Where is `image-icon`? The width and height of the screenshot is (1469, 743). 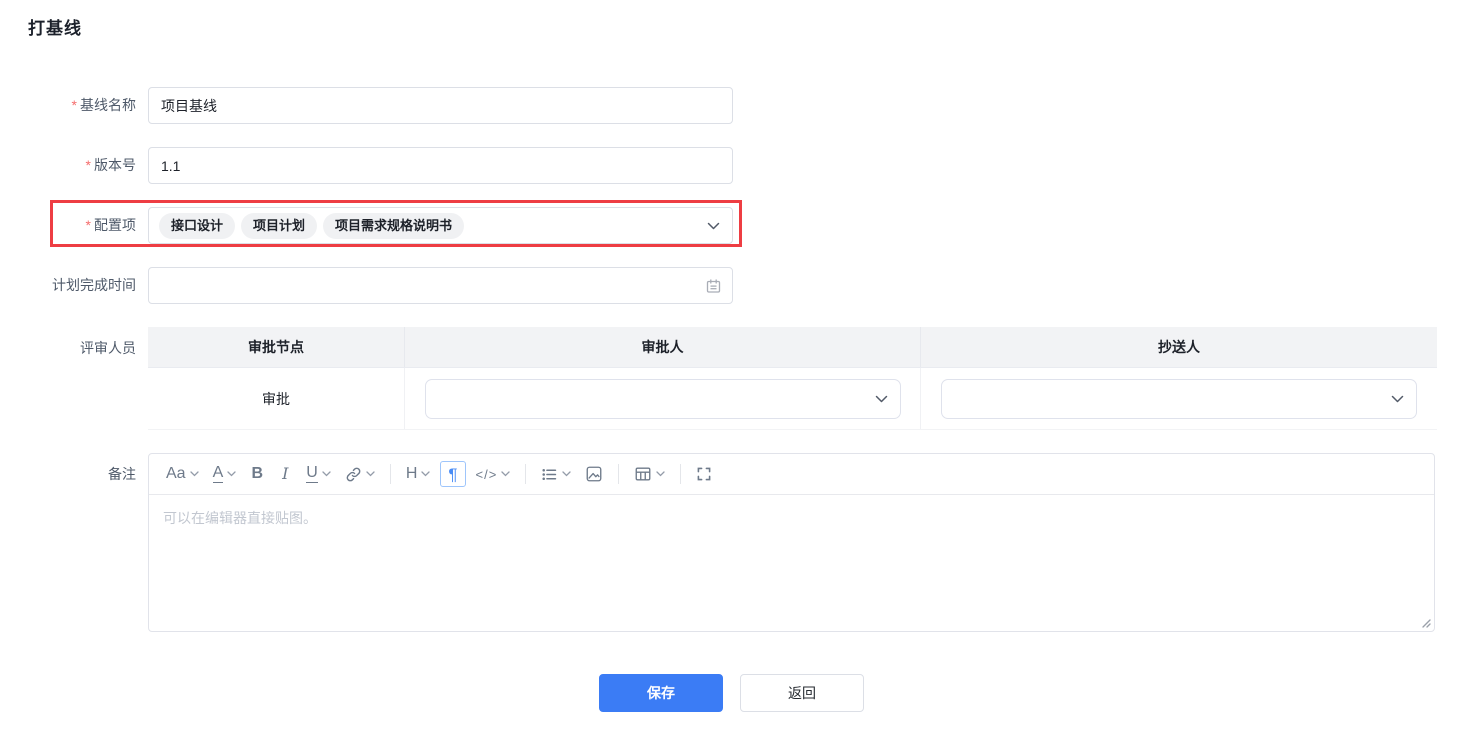
image-icon is located at coordinates (594, 474).